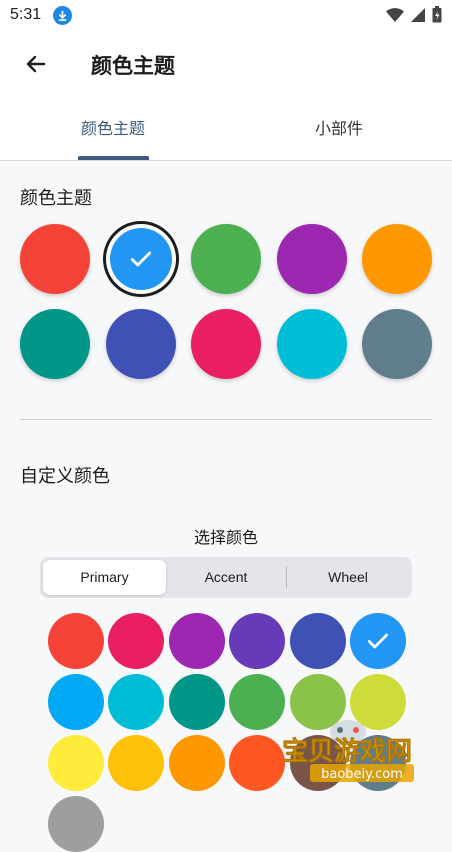 This screenshot has height=852, width=452. Describe the element at coordinates (418, 17) in the screenshot. I see `signal-icon` at that location.